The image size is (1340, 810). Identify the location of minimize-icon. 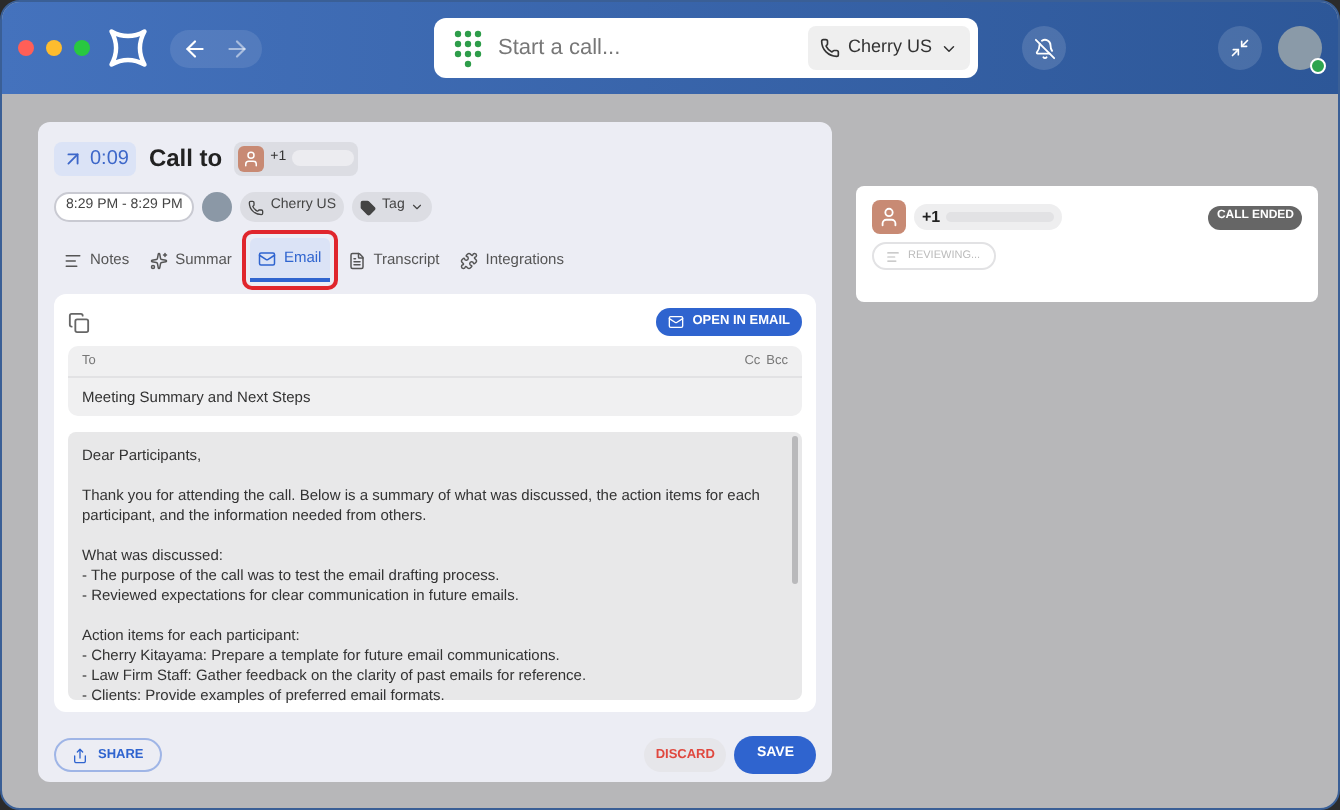
(1240, 48).